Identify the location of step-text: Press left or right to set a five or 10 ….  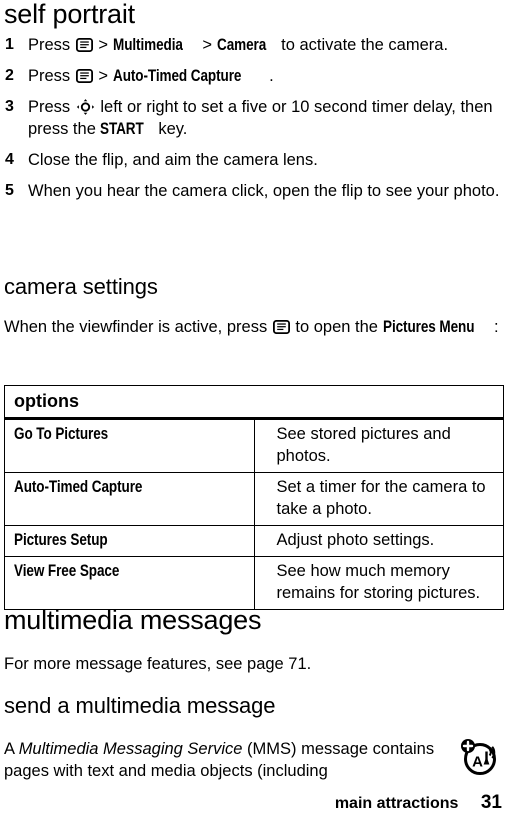
(260, 118).